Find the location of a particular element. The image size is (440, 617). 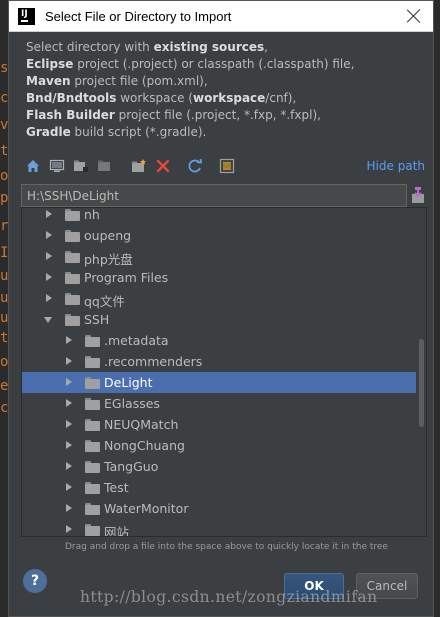

path-field is located at coordinates (214, 195).